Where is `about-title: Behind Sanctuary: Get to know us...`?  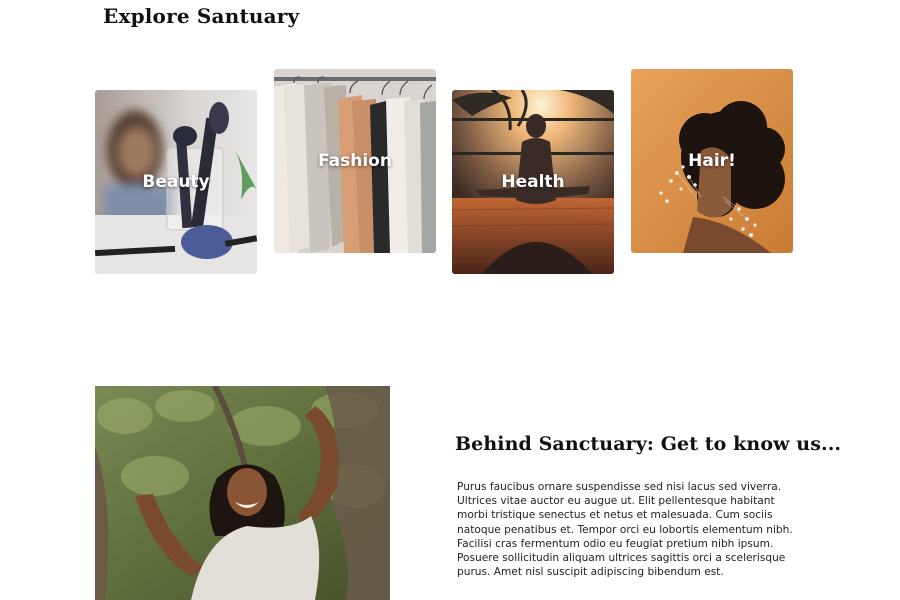 about-title: Behind Sanctuary: Get to know us... is located at coordinates (648, 444).